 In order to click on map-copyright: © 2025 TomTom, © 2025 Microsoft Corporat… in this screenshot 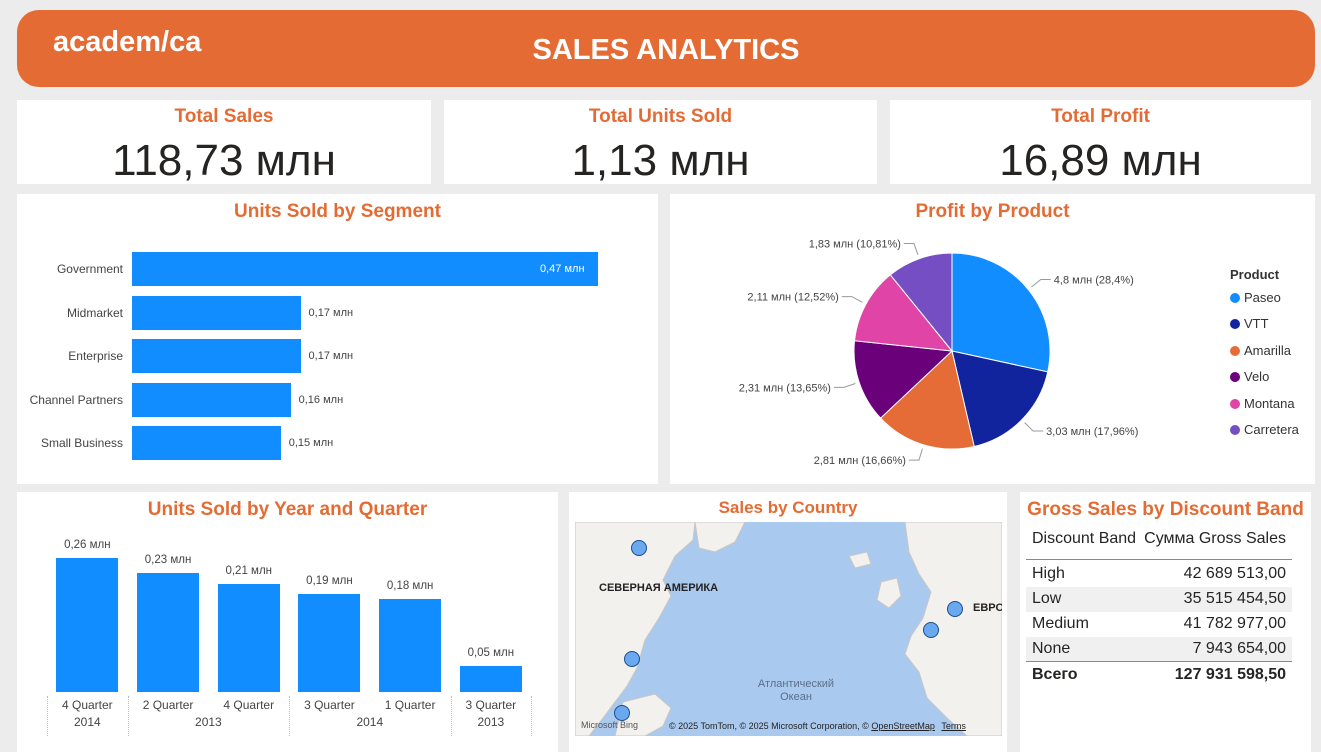, I will do `click(769, 726)`.